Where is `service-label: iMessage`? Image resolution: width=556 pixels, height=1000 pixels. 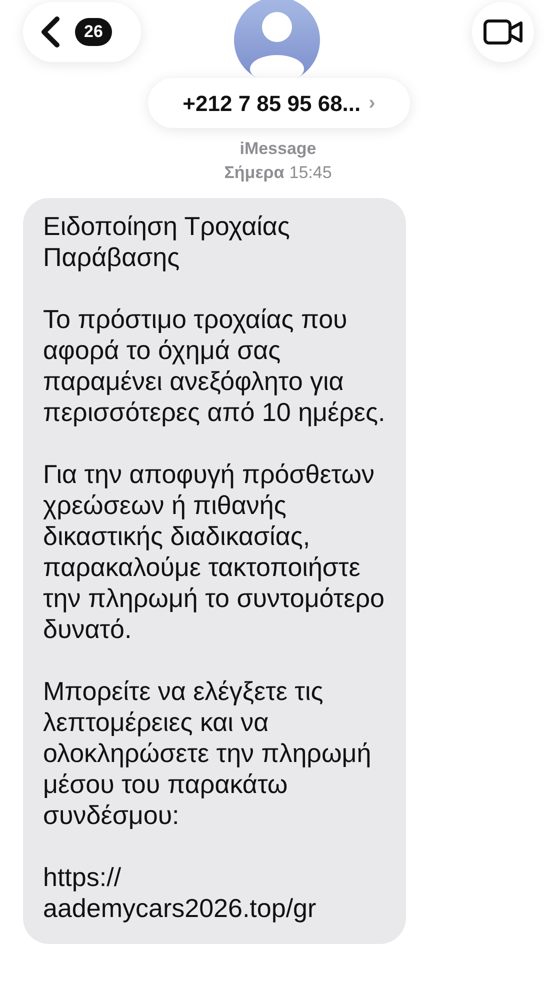
service-label: iMessage is located at coordinates (278, 149).